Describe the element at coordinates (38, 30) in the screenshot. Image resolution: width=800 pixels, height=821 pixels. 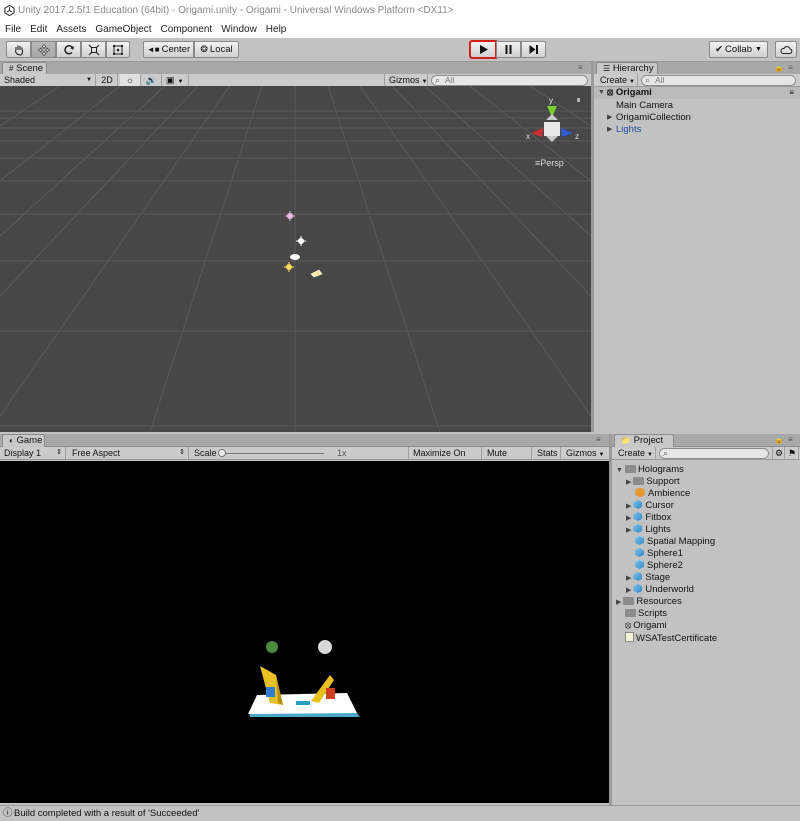
I see `menu-edit: Edit` at that location.